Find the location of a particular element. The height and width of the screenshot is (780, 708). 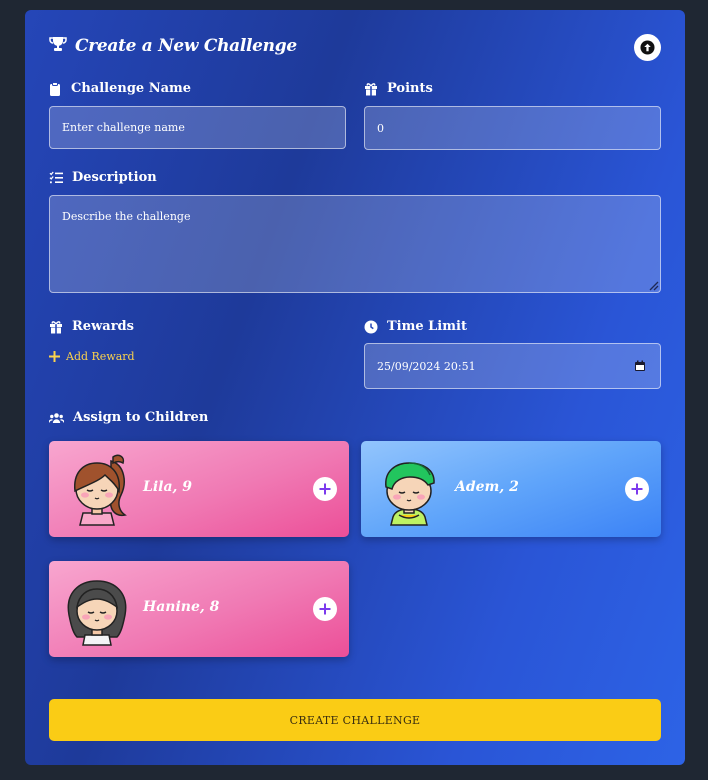

child-card-hanine: Hanine, 8 is located at coordinates (199, 609).